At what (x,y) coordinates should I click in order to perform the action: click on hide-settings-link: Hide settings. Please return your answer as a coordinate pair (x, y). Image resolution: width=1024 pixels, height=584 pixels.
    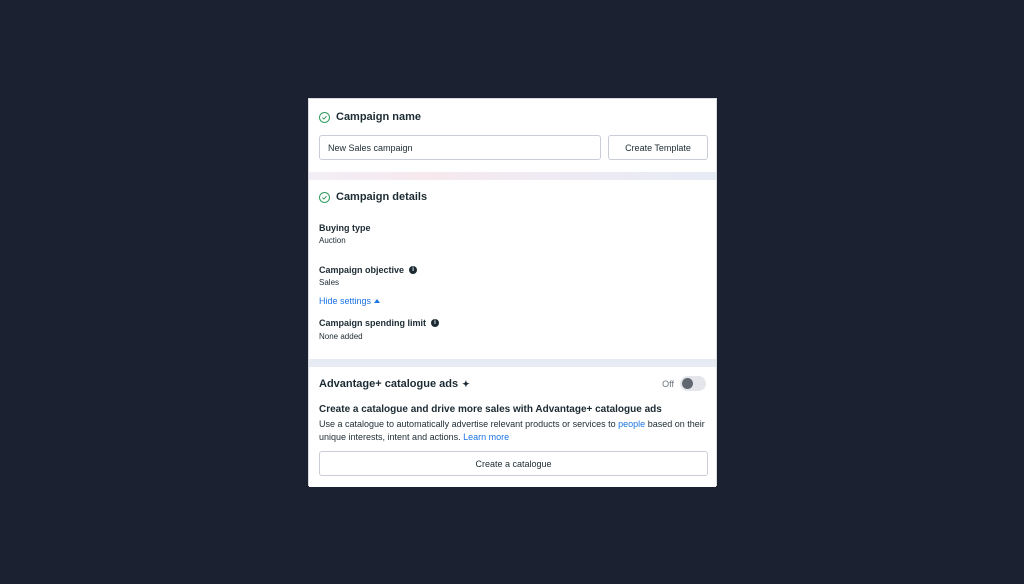
    Looking at the image, I should click on (350, 301).